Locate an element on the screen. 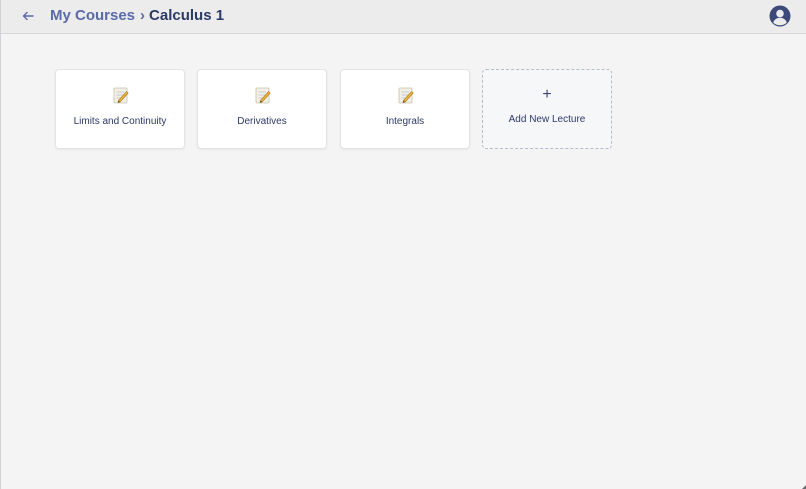 Image resolution: width=806 pixels, height=489 pixels. user-avatar-icon is located at coordinates (780, 16).